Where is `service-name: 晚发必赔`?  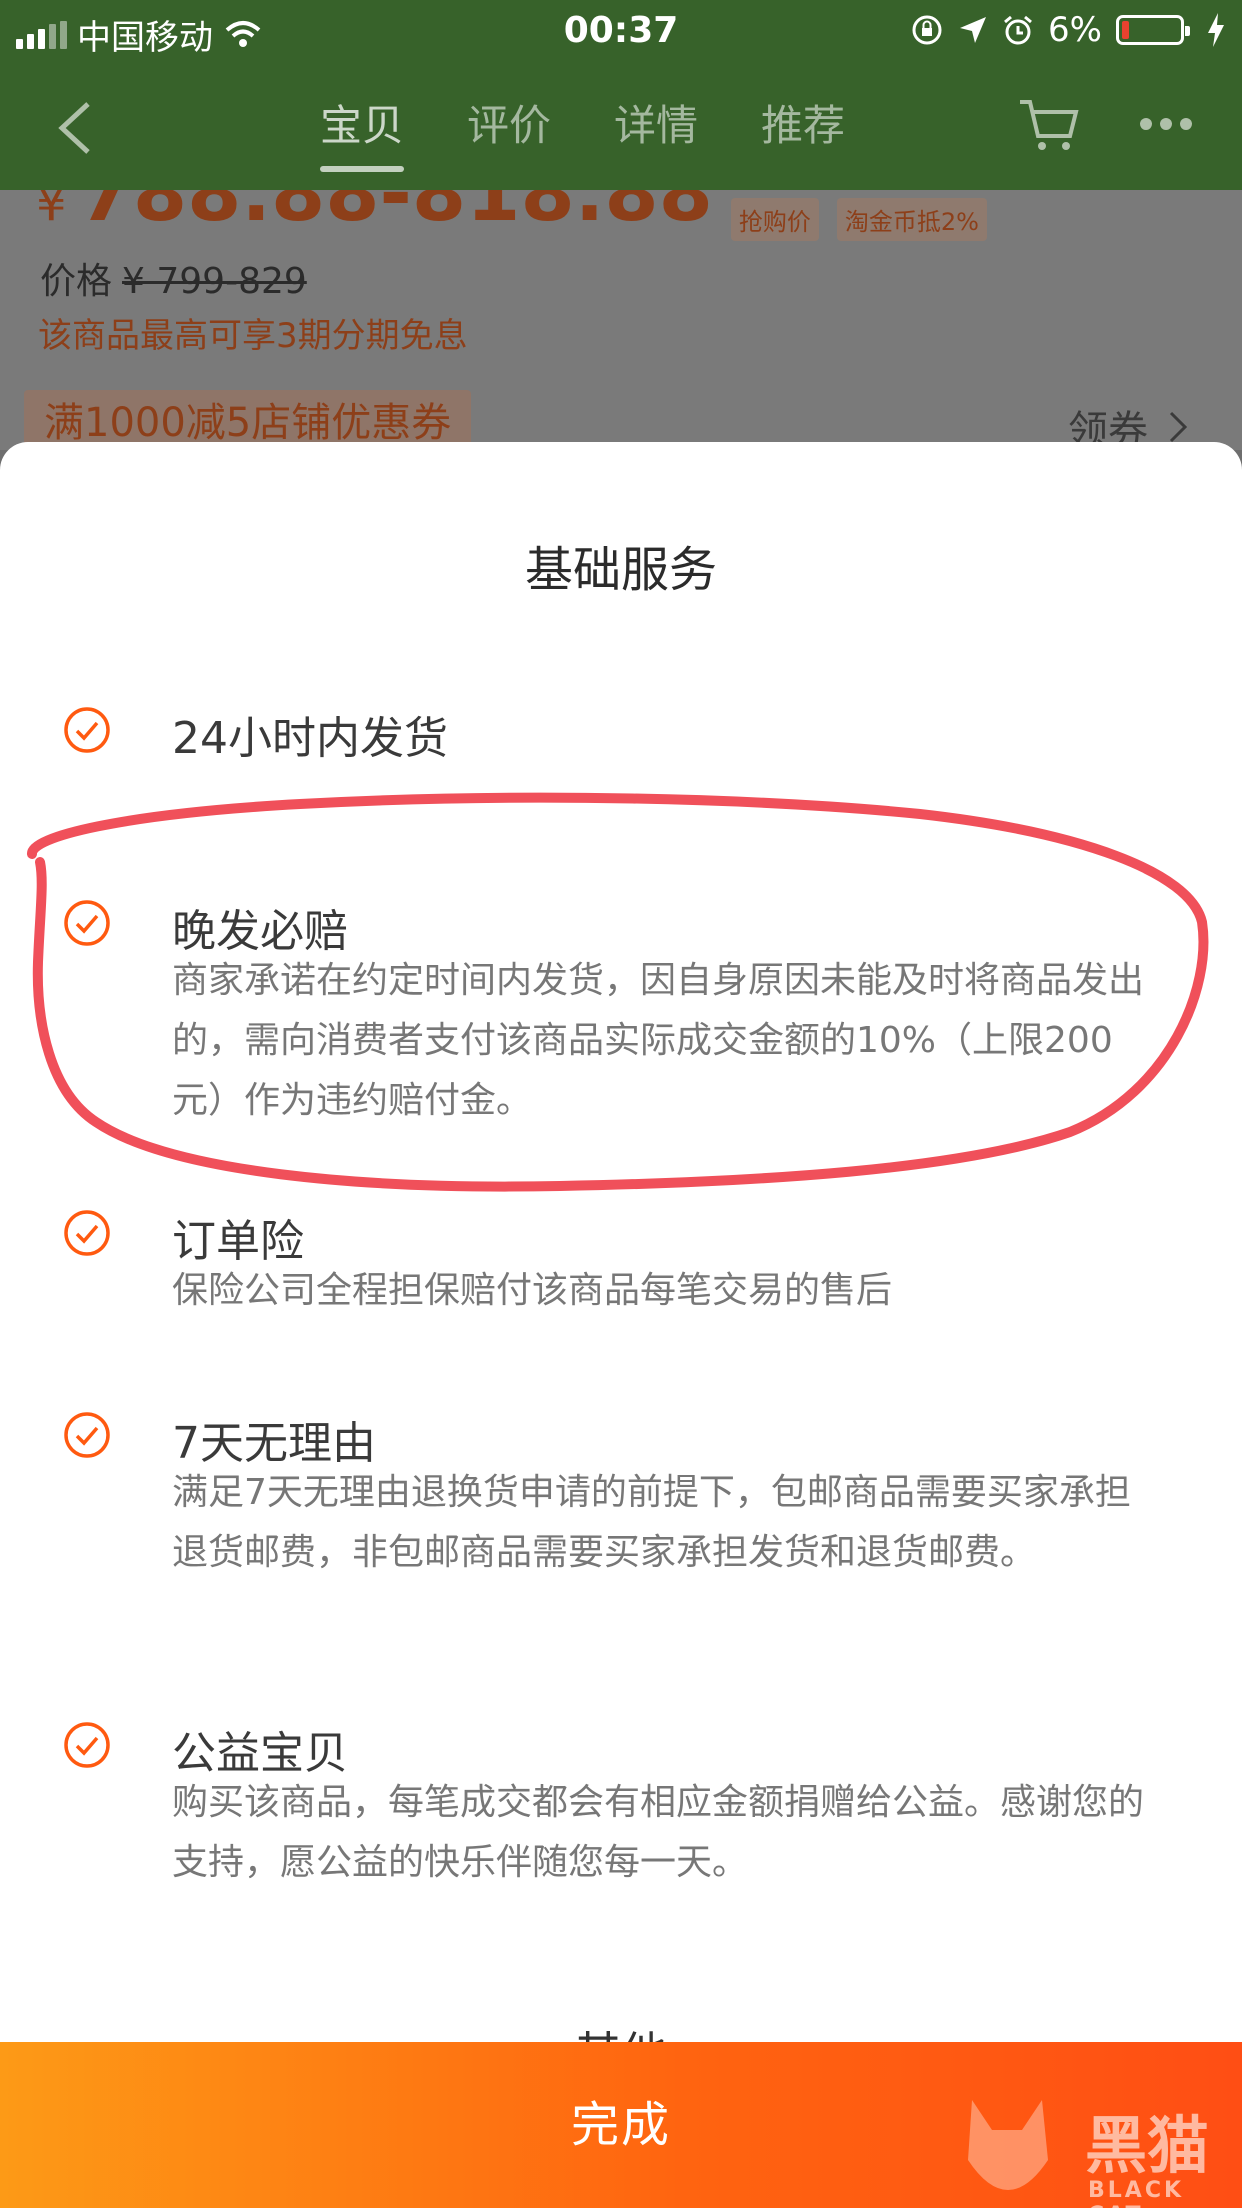
service-name: 晚发必赔 is located at coordinates (260, 931).